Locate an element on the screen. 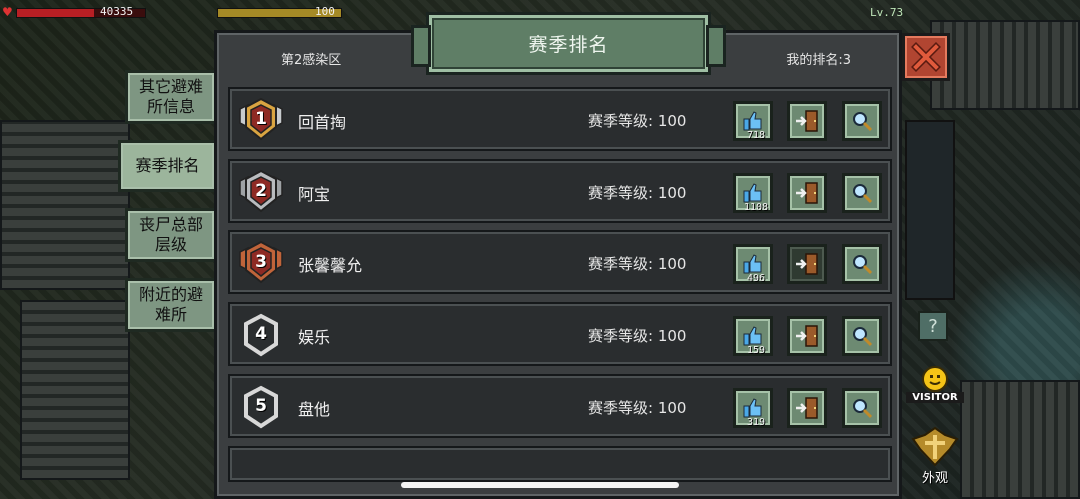 Image resolution: width=1080 pixels, height=499 pixels. tab-zombie-hq-level: 丧尸总部 层级 is located at coordinates (171, 235).